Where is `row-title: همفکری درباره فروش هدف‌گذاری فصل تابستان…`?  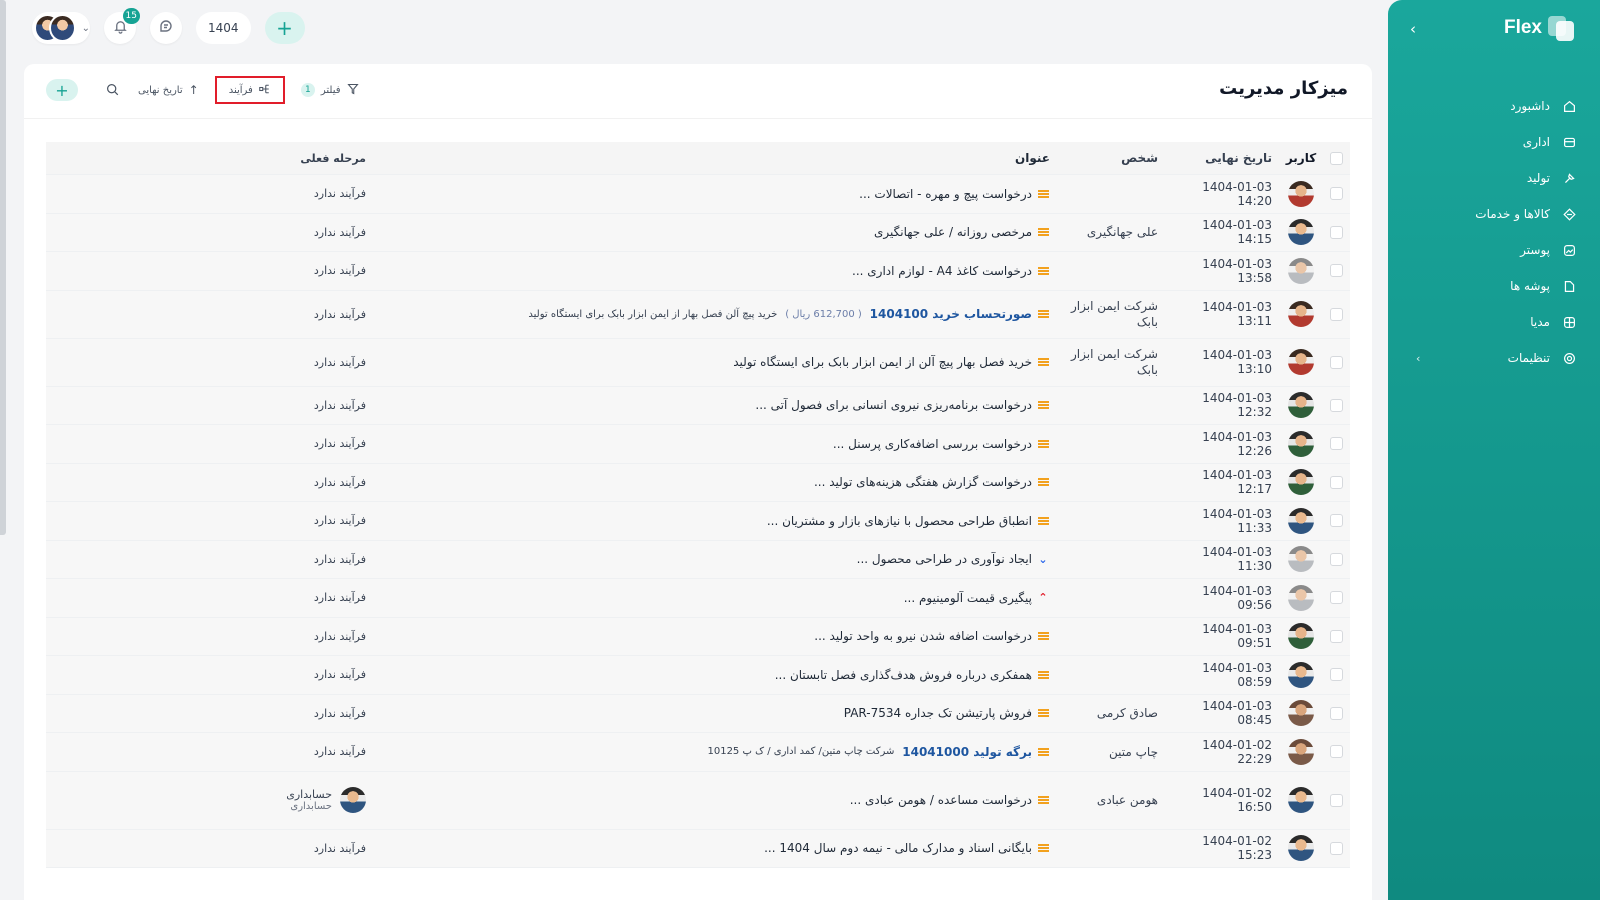 row-title: همفکری درباره فروش هدف‌گذاری فصل تابستان… is located at coordinates (714, 675).